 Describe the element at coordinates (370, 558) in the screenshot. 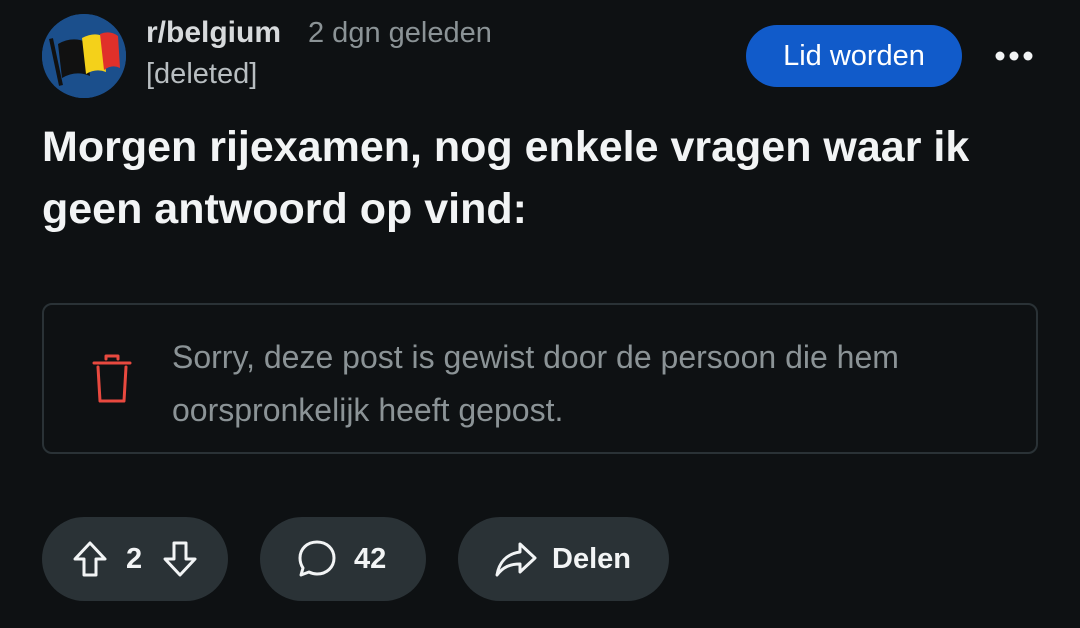

I see `comment-count: 42` at that location.